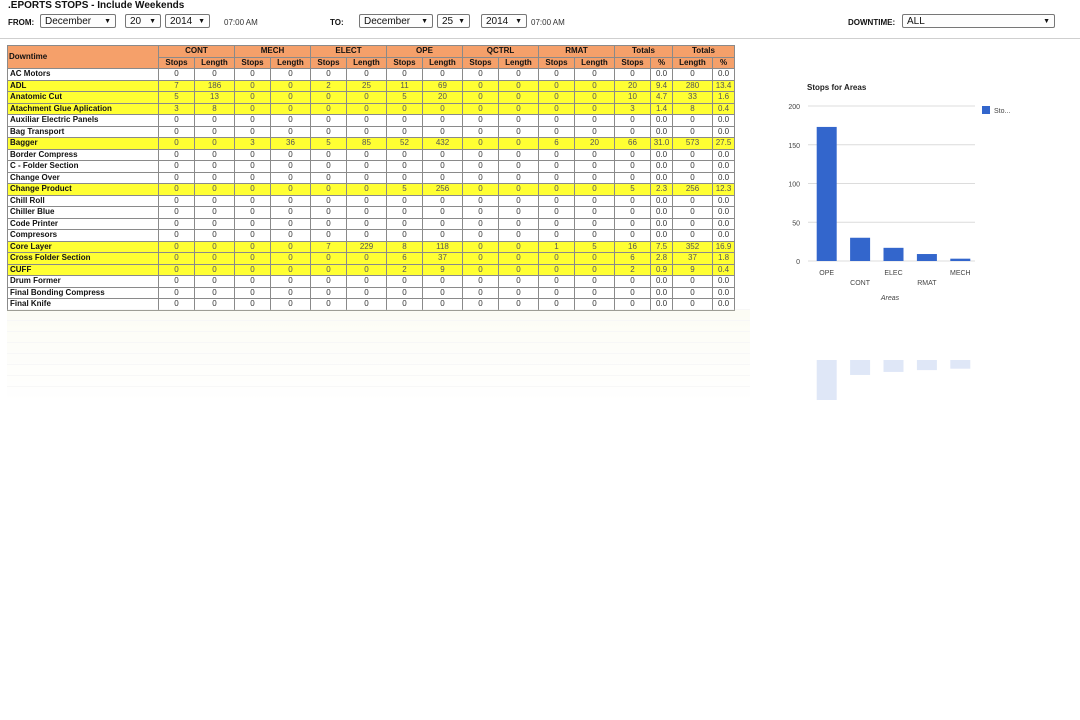 Image resolution: width=1080 pixels, height=720 pixels. Describe the element at coordinates (978, 21) in the screenshot. I see `downtime-select: ALL ▼` at that location.